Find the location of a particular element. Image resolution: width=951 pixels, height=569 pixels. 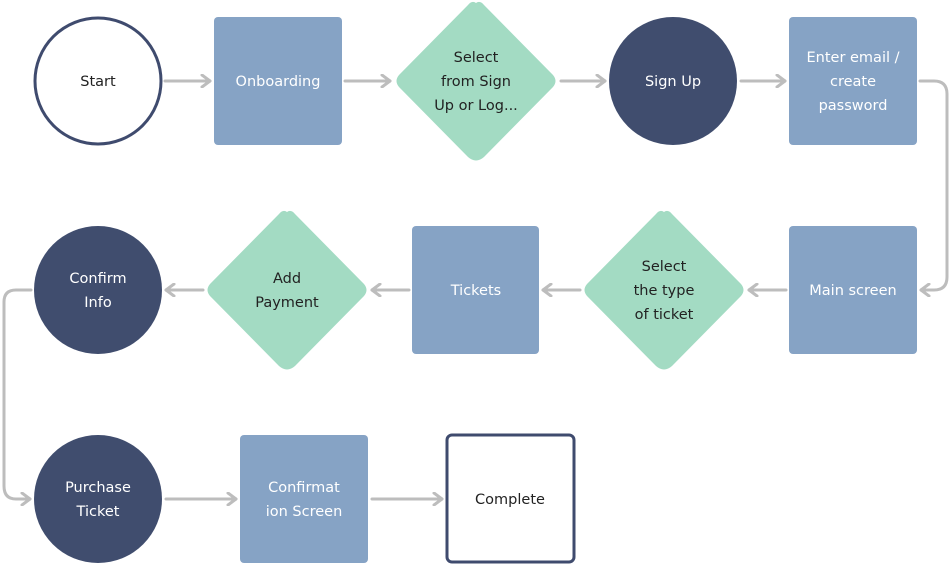

node-label: ion Screen is located at coordinates (304, 512).